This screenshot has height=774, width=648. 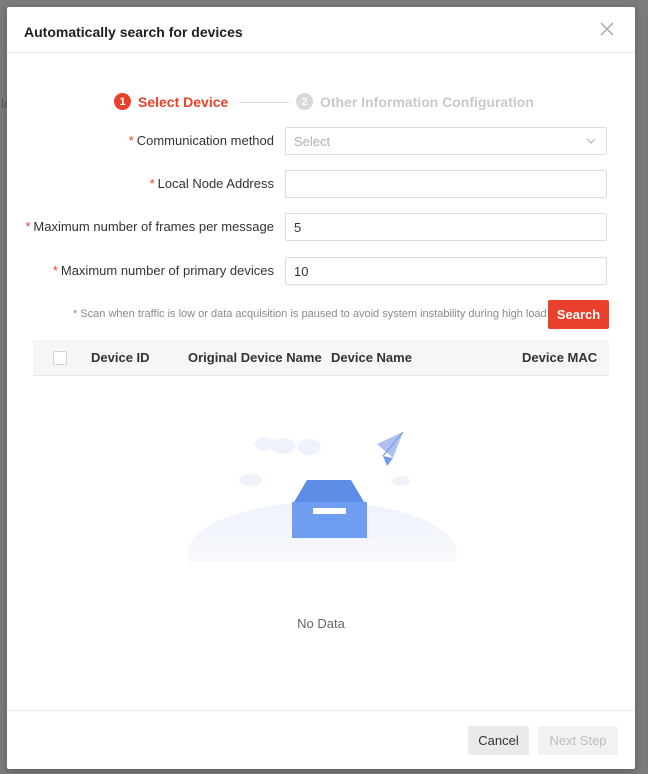 I want to click on local-node-address-label: * Local Node Address, so click(x=212, y=183).